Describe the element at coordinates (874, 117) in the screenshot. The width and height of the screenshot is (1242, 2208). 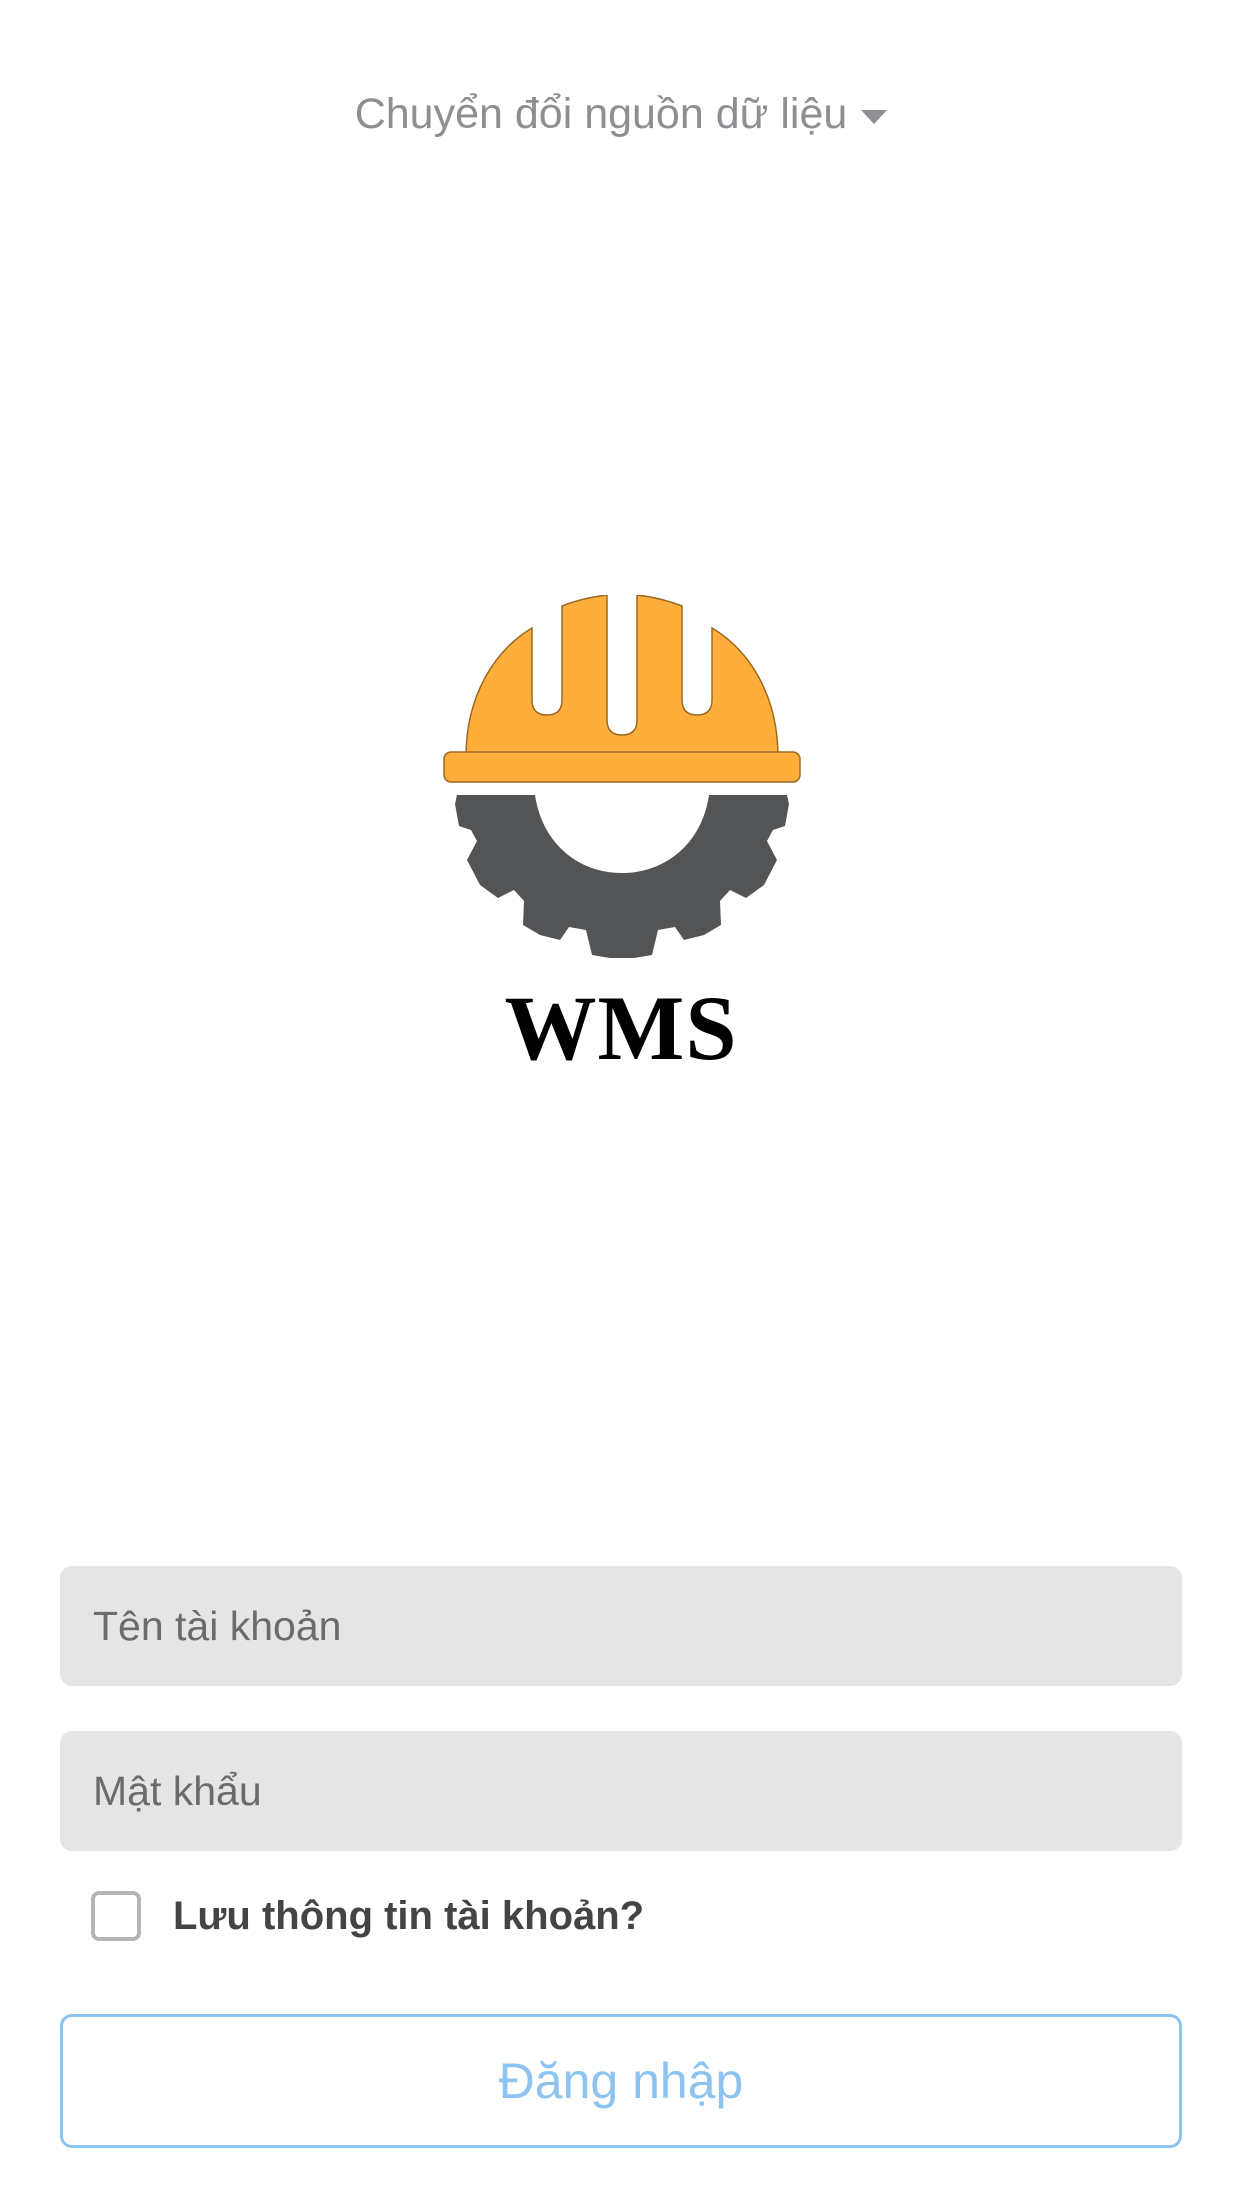
I see `caret-down-icon` at that location.